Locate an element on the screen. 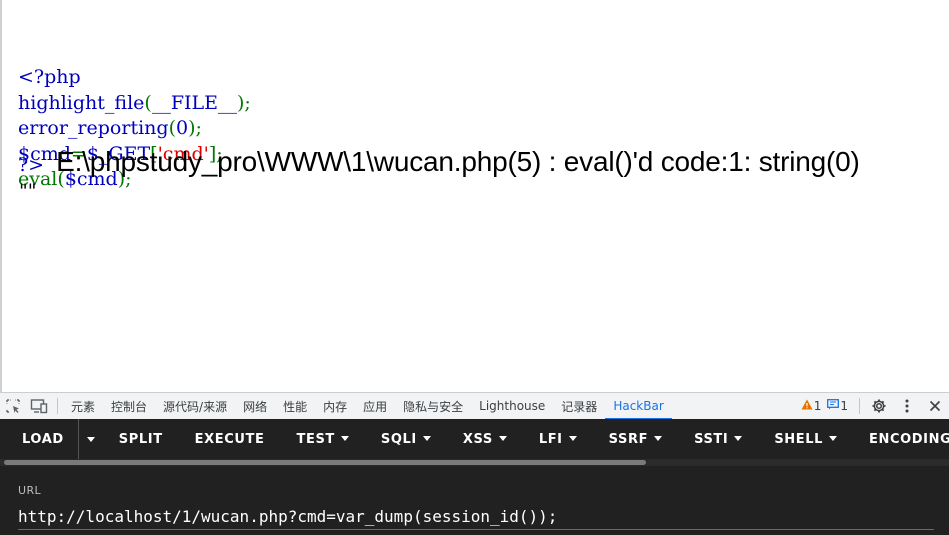  close-icon is located at coordinates (935, 406).